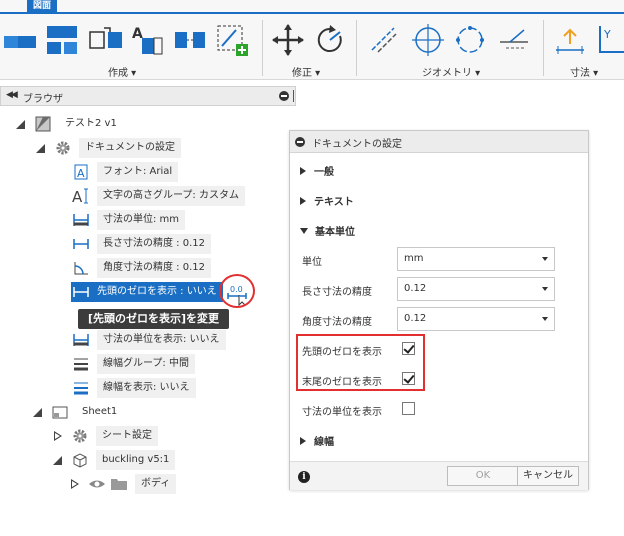 The height and width of the screenshot is (536, 624). What do you see at coordinates (584, 71) in the screenshot?
I see `group-dimension-label: 寸法 ▾` at bounding box center [584, 71].